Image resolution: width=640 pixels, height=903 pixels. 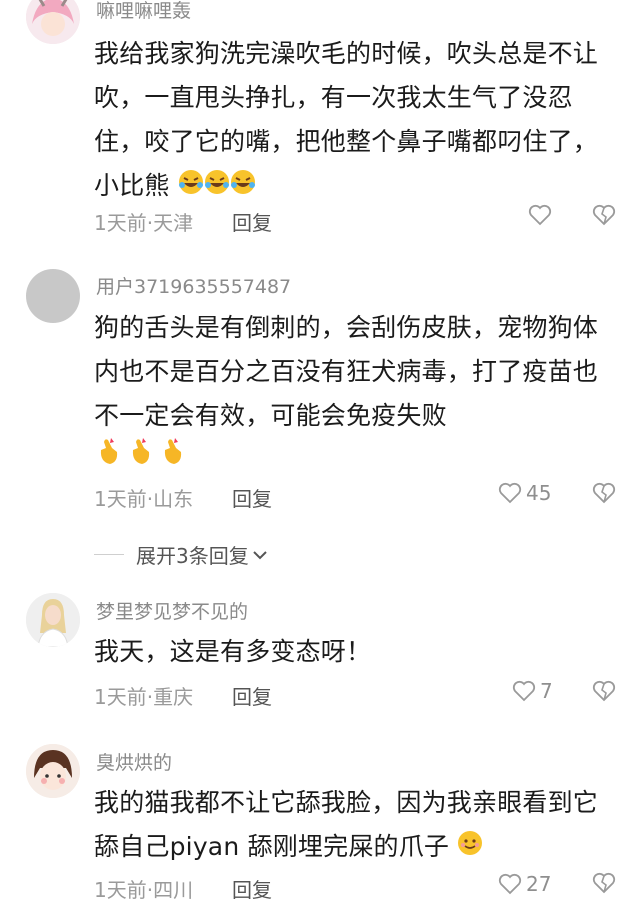 I want to click on expand-replies-button: 展开3条回复, so click(x=181, y=554).